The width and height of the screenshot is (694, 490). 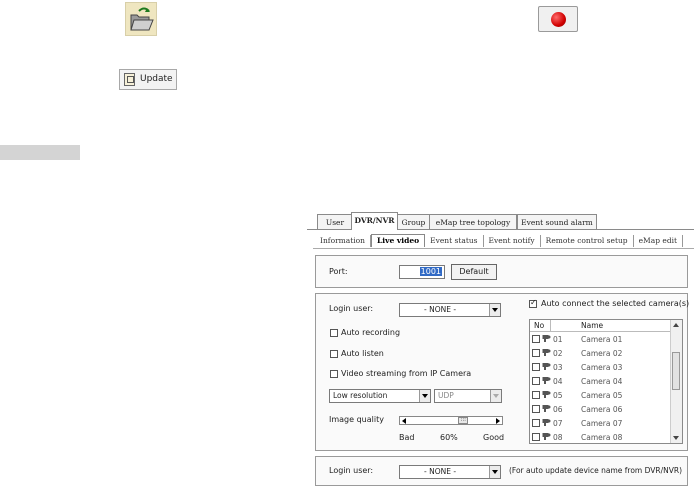 I want to click on subtab-information: Information, so click(x=343, y=241).